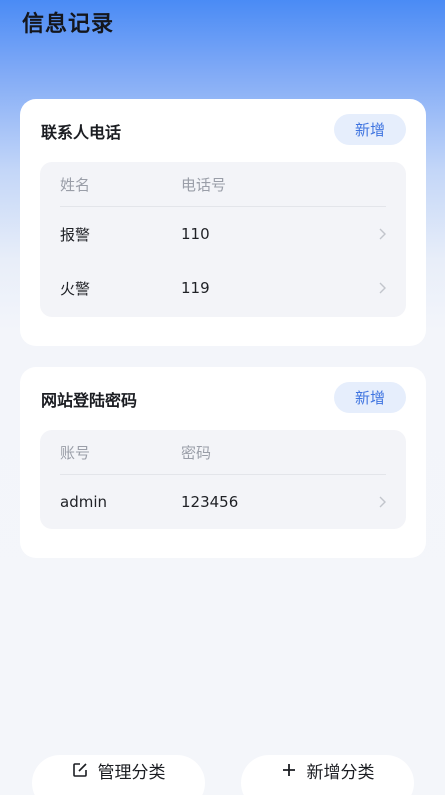 Image resolution: width=445 pixels, height=795 pixels. I want to click on column-header: 账号, so click(75, 452).